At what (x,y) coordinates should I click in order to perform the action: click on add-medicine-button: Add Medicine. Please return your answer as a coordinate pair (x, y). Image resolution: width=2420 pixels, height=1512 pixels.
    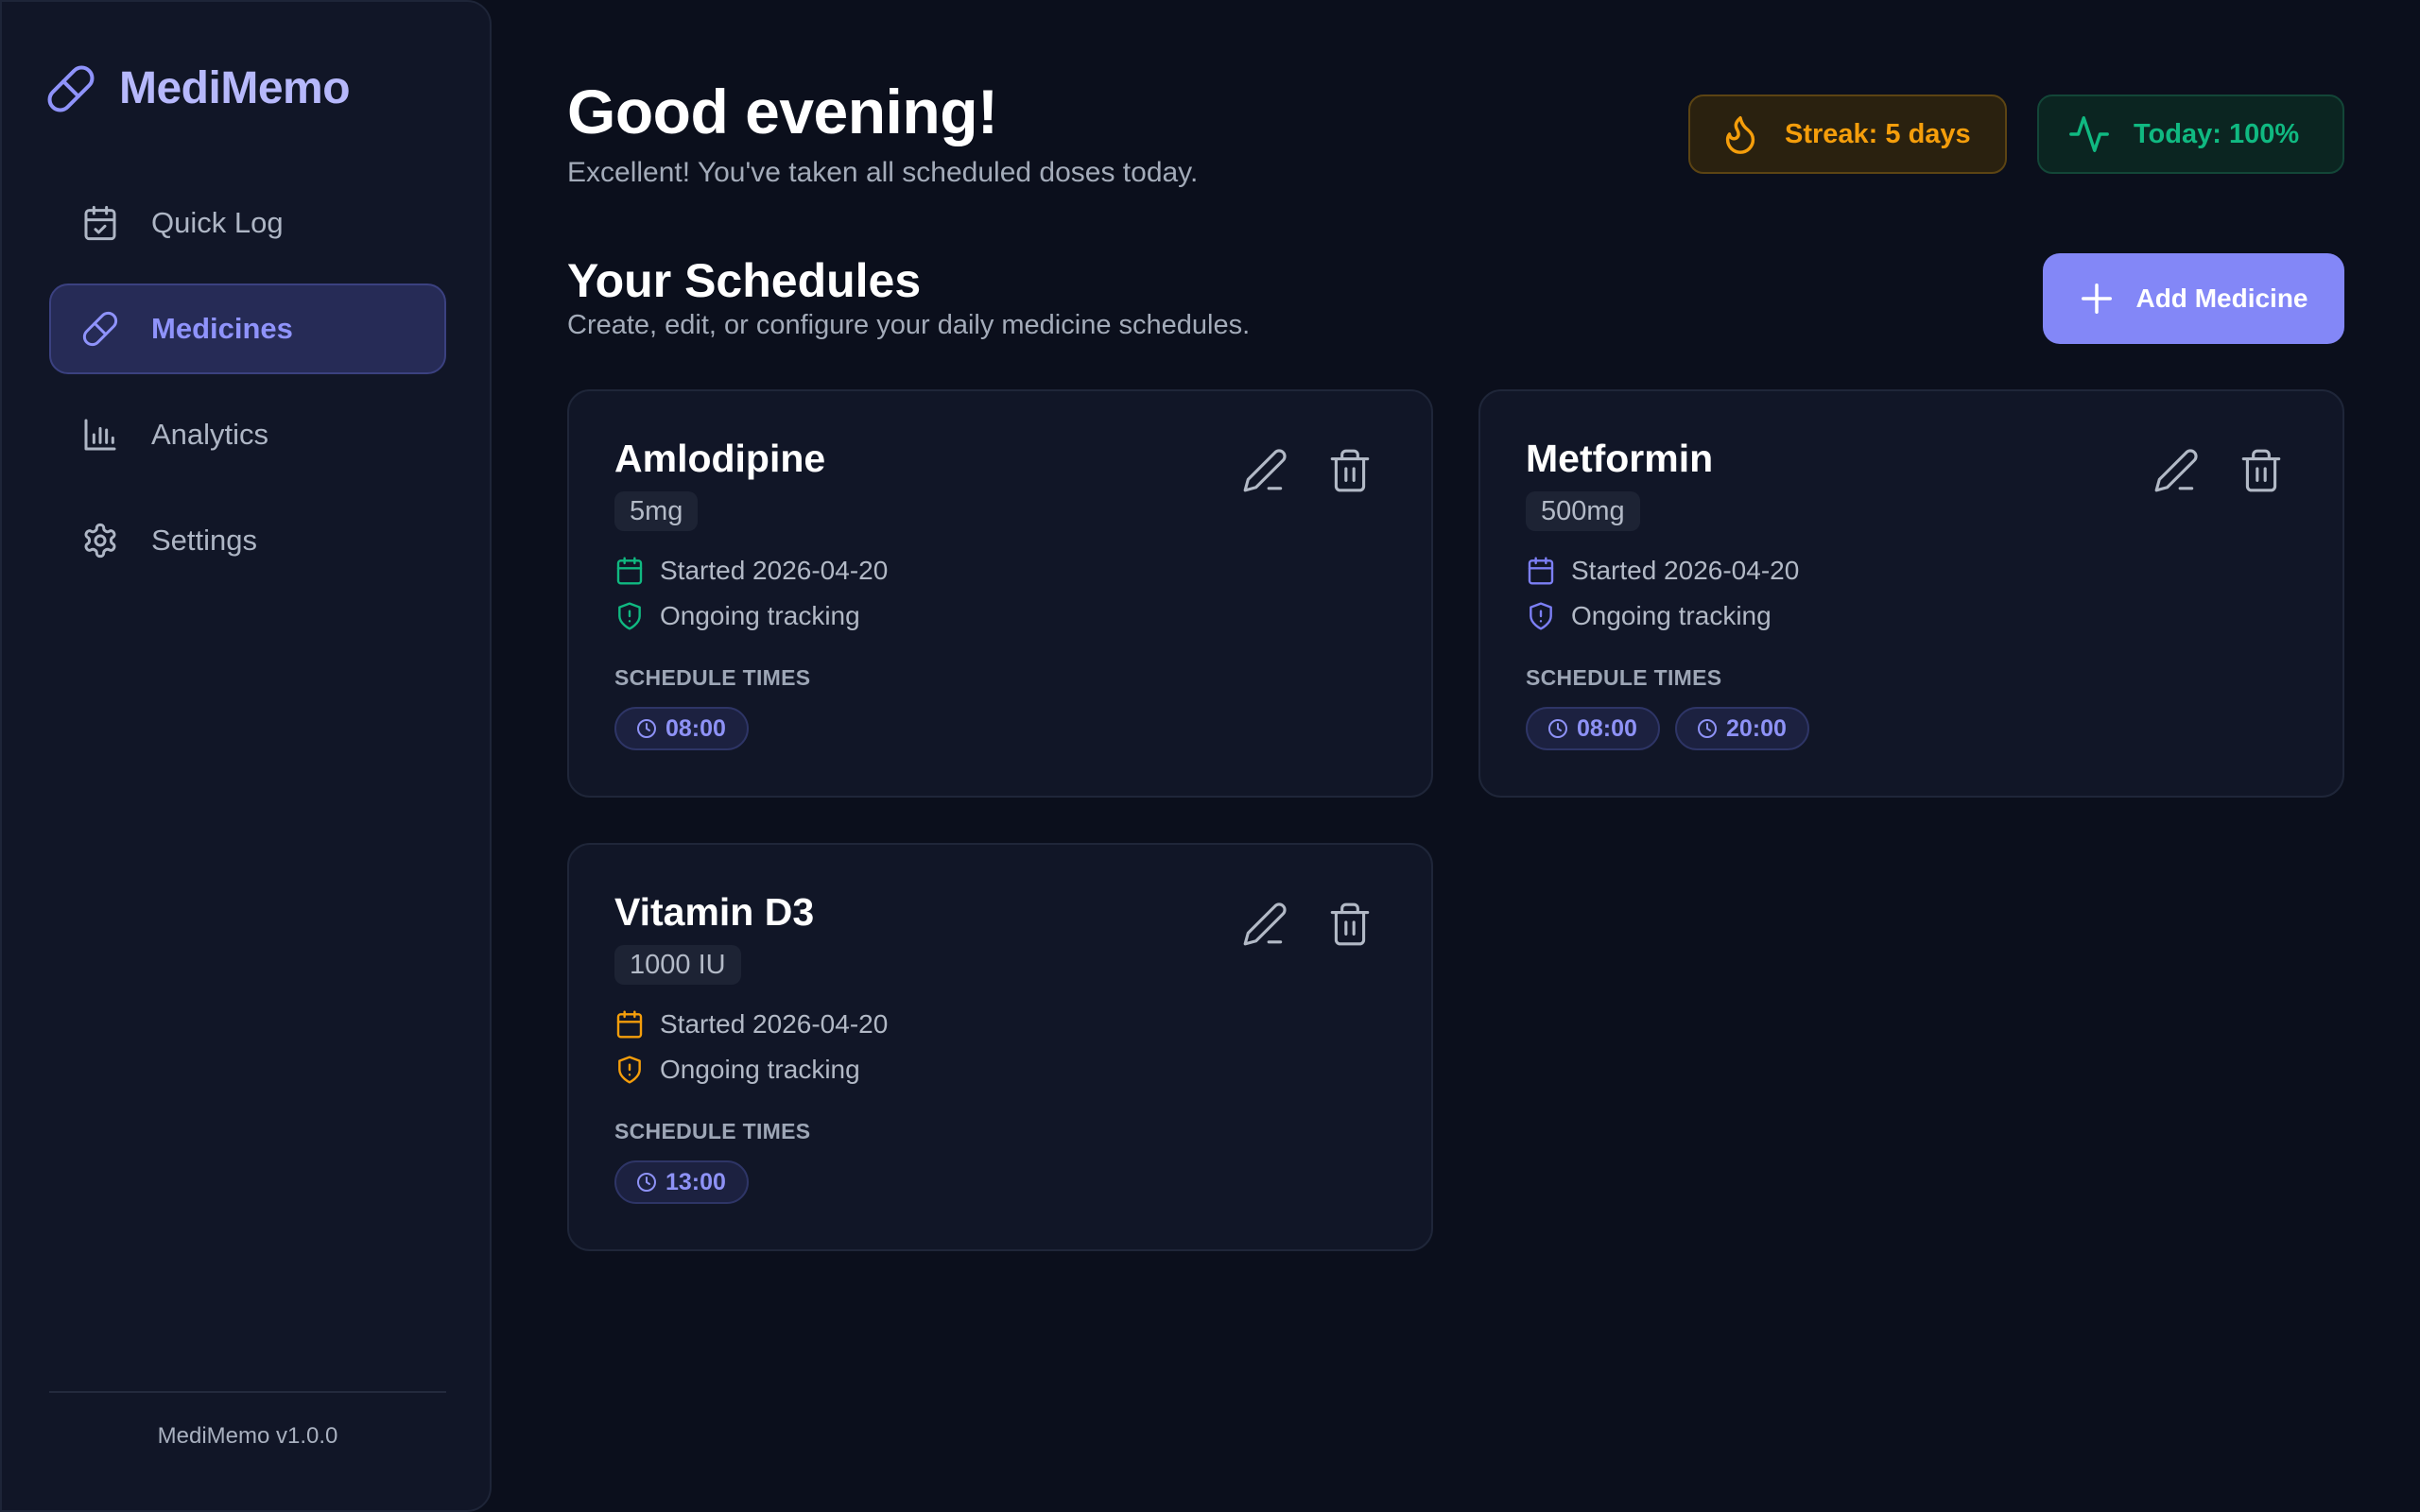
    Looking at the image, I should click on (2193, 298).